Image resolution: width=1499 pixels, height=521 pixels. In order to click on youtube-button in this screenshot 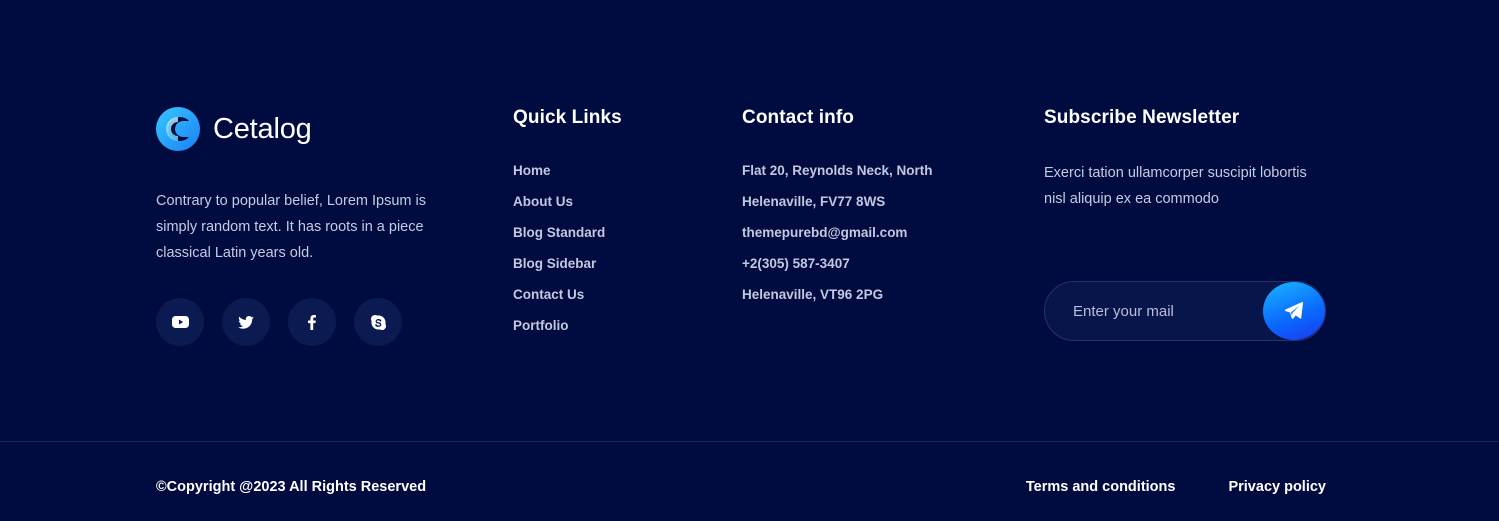, I will do `click(180, 322)`.